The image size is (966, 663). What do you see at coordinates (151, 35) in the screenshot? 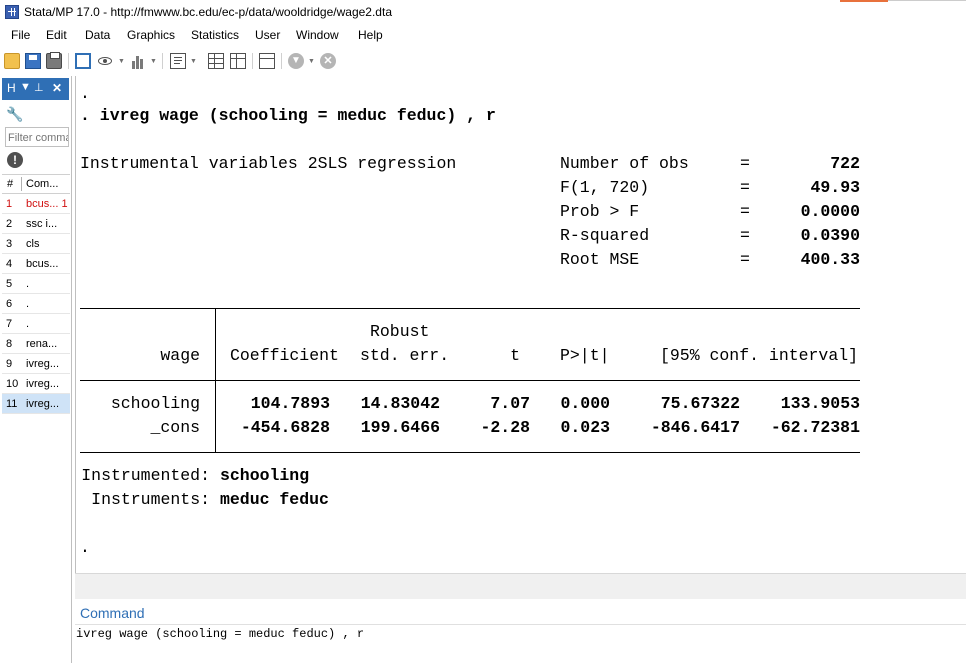
I see `menu-graphics: Graphics` at bounding box center [151, 35].